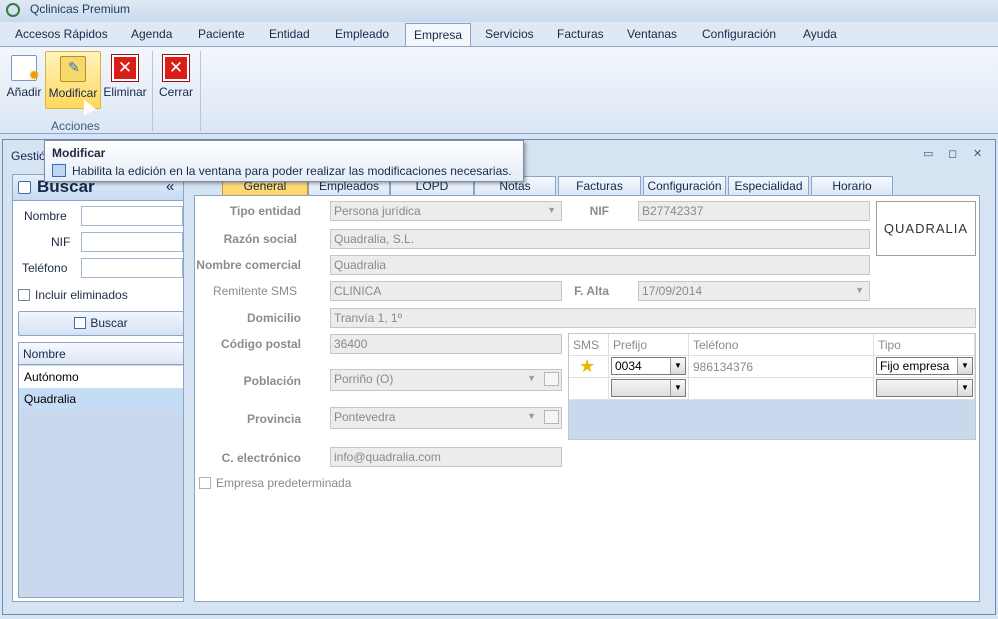 The width and height of the screenshot is (998, 619). What do you see at coordinates (101, 399) in the screenshot?
I see `list-item: Quadralia` at bounding box center [101, 399].